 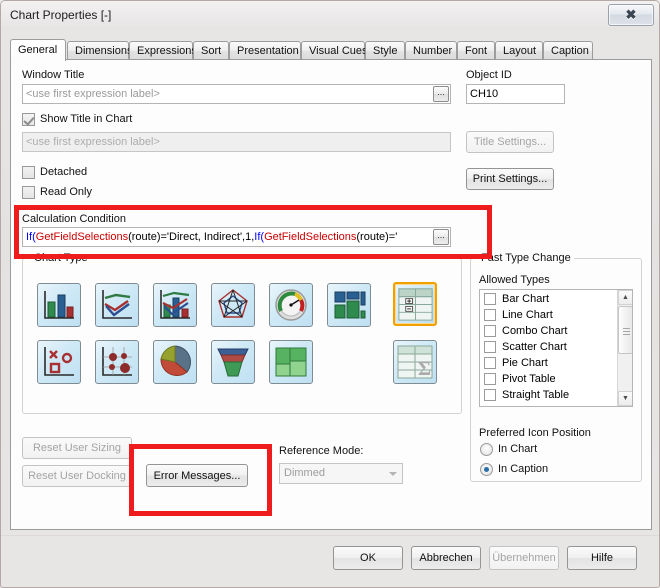 I want to click on radio-in-caption-label: In Caption, so click(x=523, y=469).